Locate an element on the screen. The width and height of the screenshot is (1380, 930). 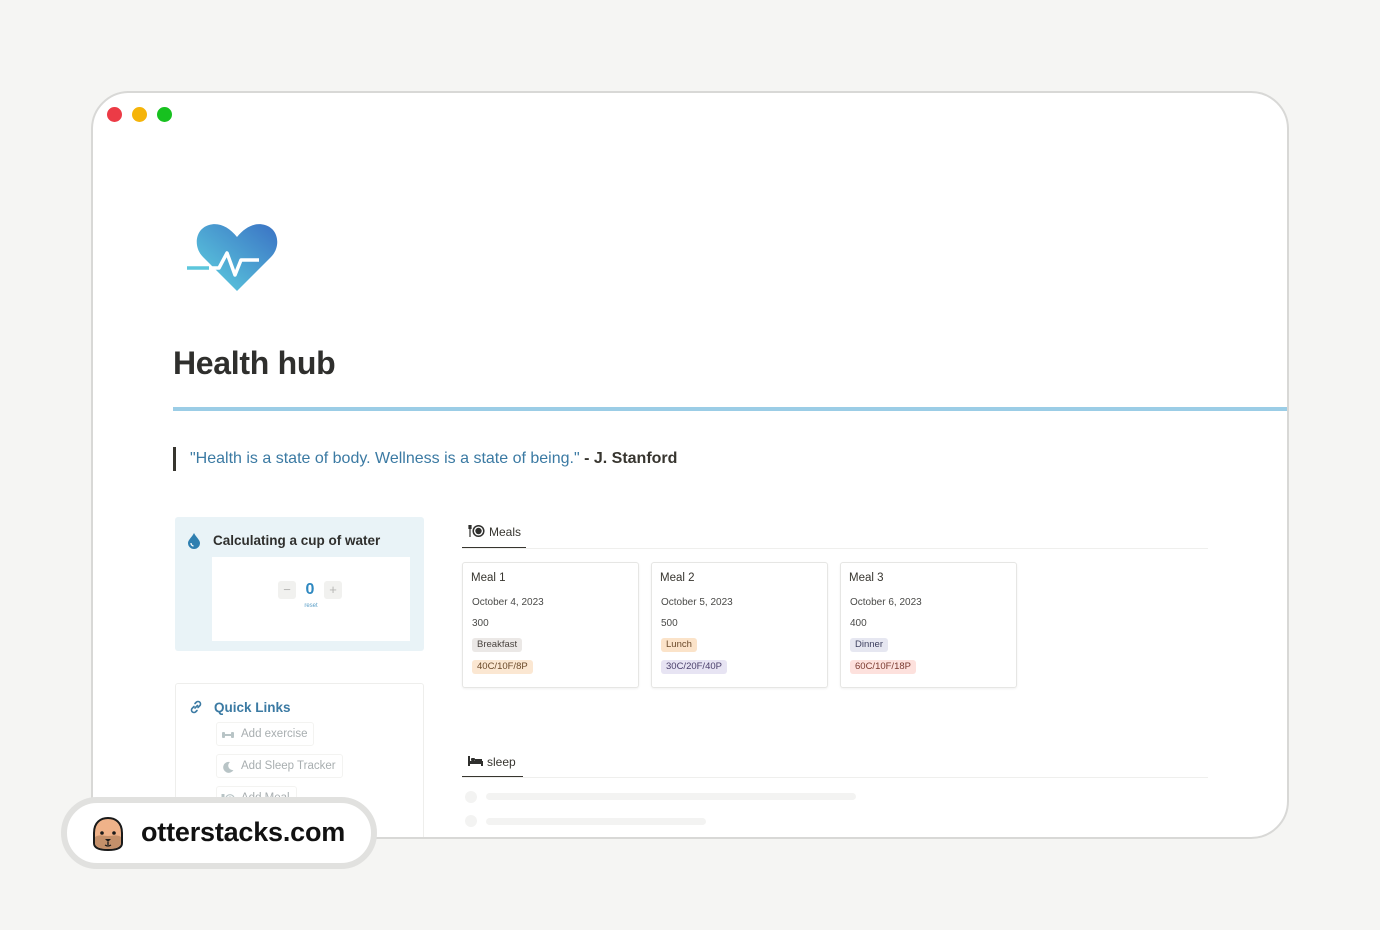
add-sleep-tracker-link: Add Sleep Tracker is located at coordinates (279, 766).